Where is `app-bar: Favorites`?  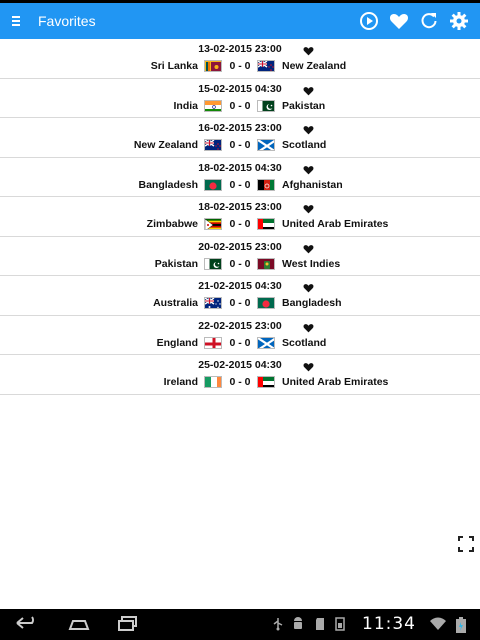 app-bar: Favorites is located at coordinates (240, 21).